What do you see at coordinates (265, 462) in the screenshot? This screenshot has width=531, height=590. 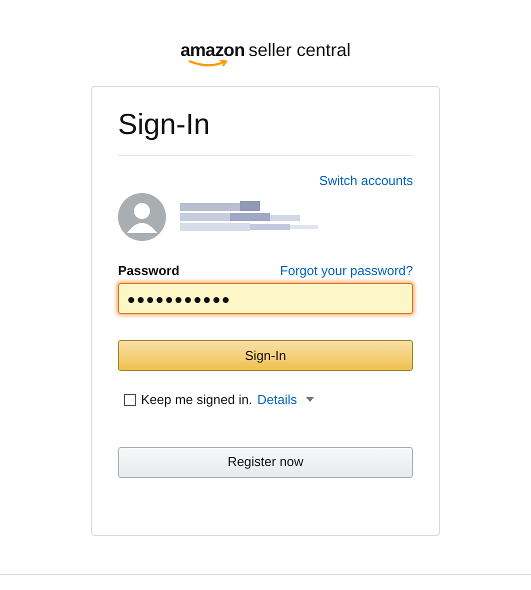 I see `register-button: Register now` at bounding box center [265, 462].